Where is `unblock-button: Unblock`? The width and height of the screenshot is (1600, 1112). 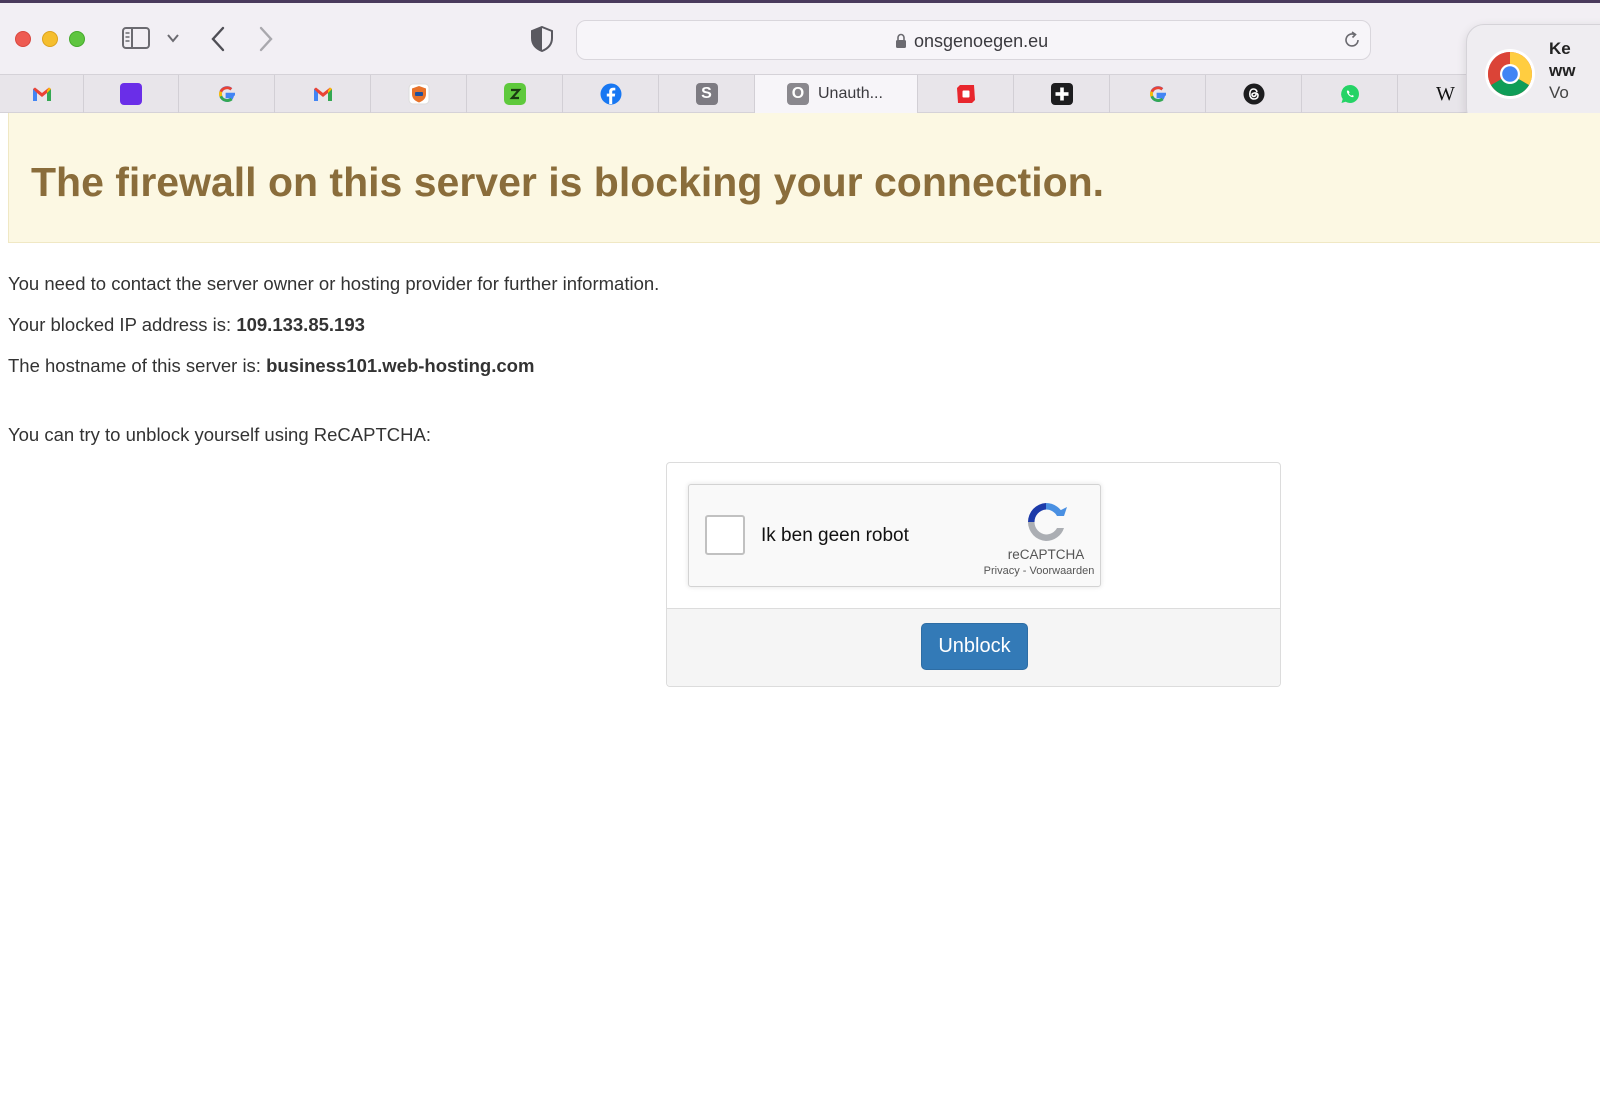
unblock-button: Unblock is located at coordinates (974, 646).